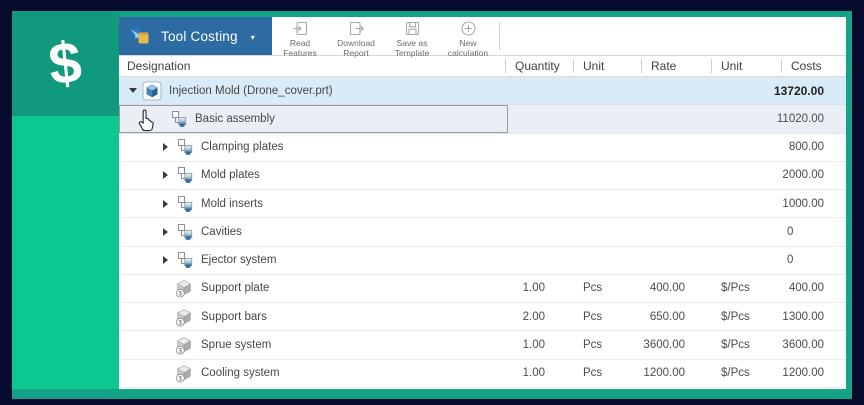 This screenshot has width=864, height=405. What do you see at coordinates (312, 203) in the screenshot?
I see `designation-cell: Mold inserts` at bounding box center [312, 203].